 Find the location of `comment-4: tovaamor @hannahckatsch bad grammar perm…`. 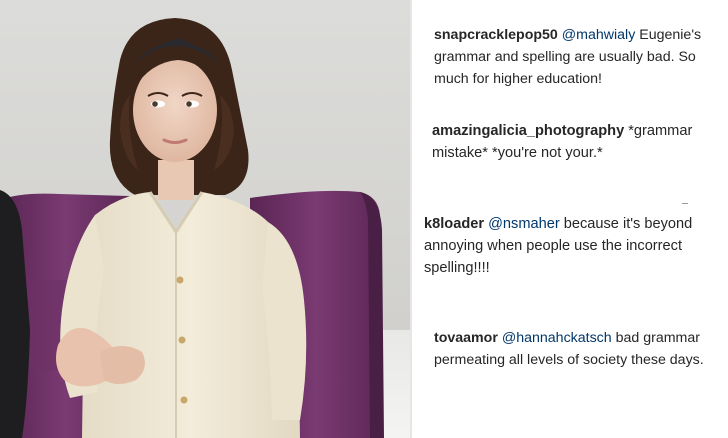

comment-4: tovaamor @hannahckatsch bad grammar perm… is located at coordinates (580, 349).